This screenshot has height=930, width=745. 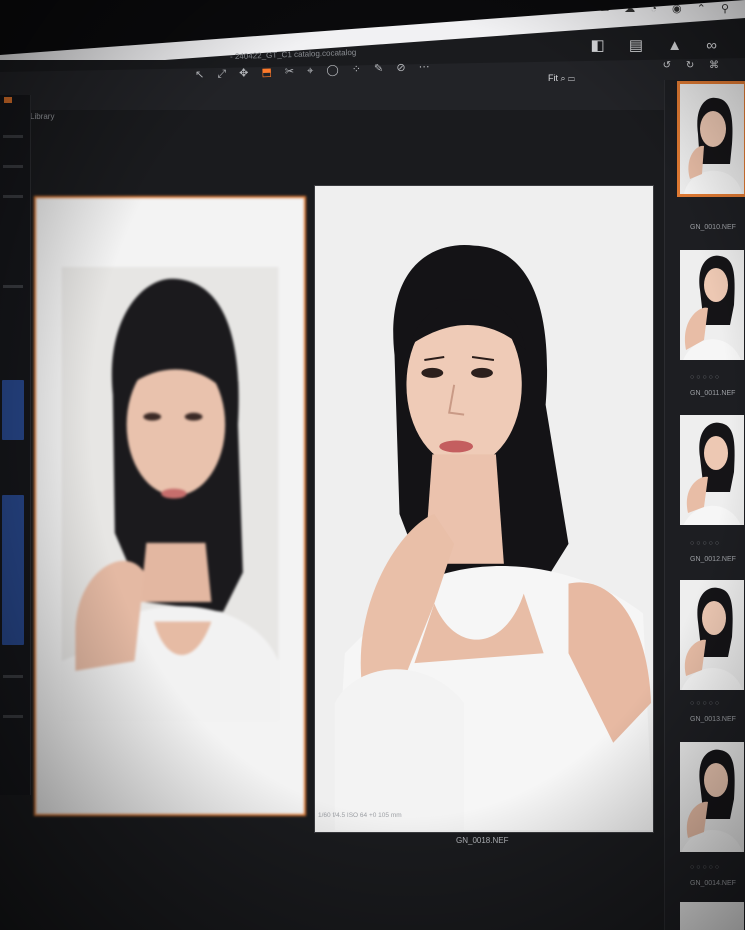 I want to click on compare-view-icon: ◧, so click(x=603, y=45).